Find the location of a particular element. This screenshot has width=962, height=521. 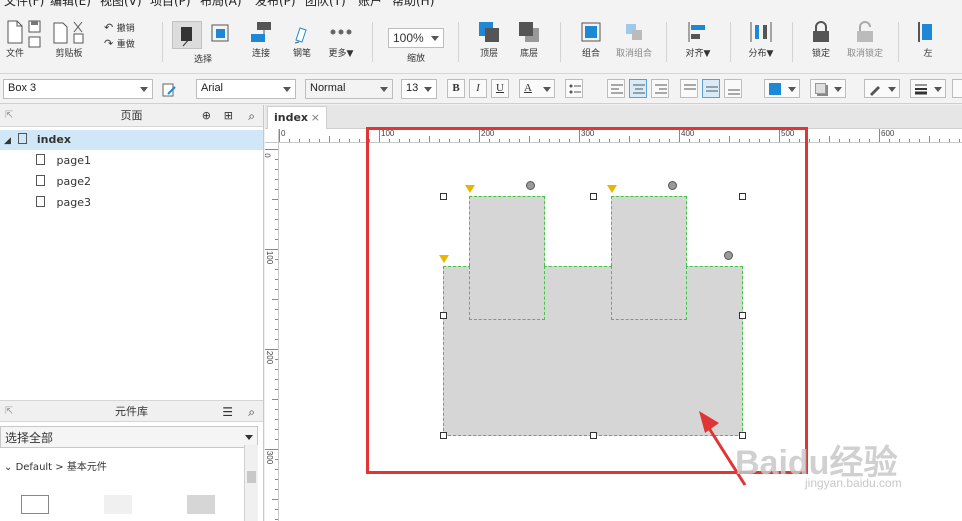

italic-button: I is located at coordinates (478, 88).